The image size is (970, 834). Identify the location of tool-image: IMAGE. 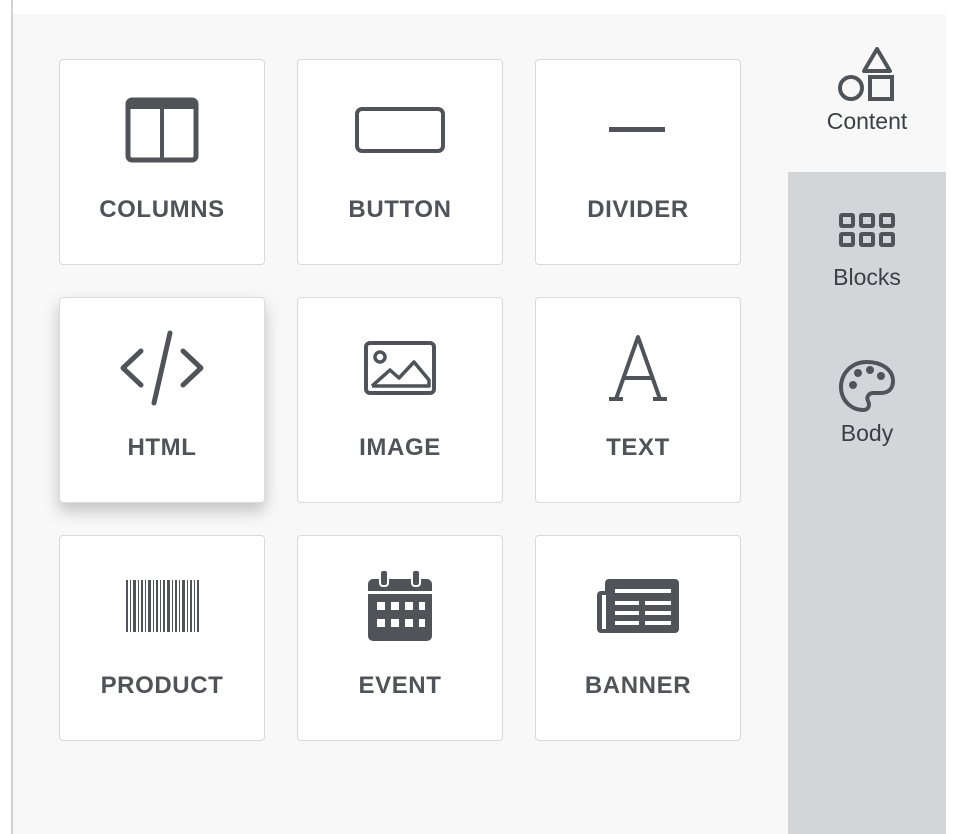
(400, 400).